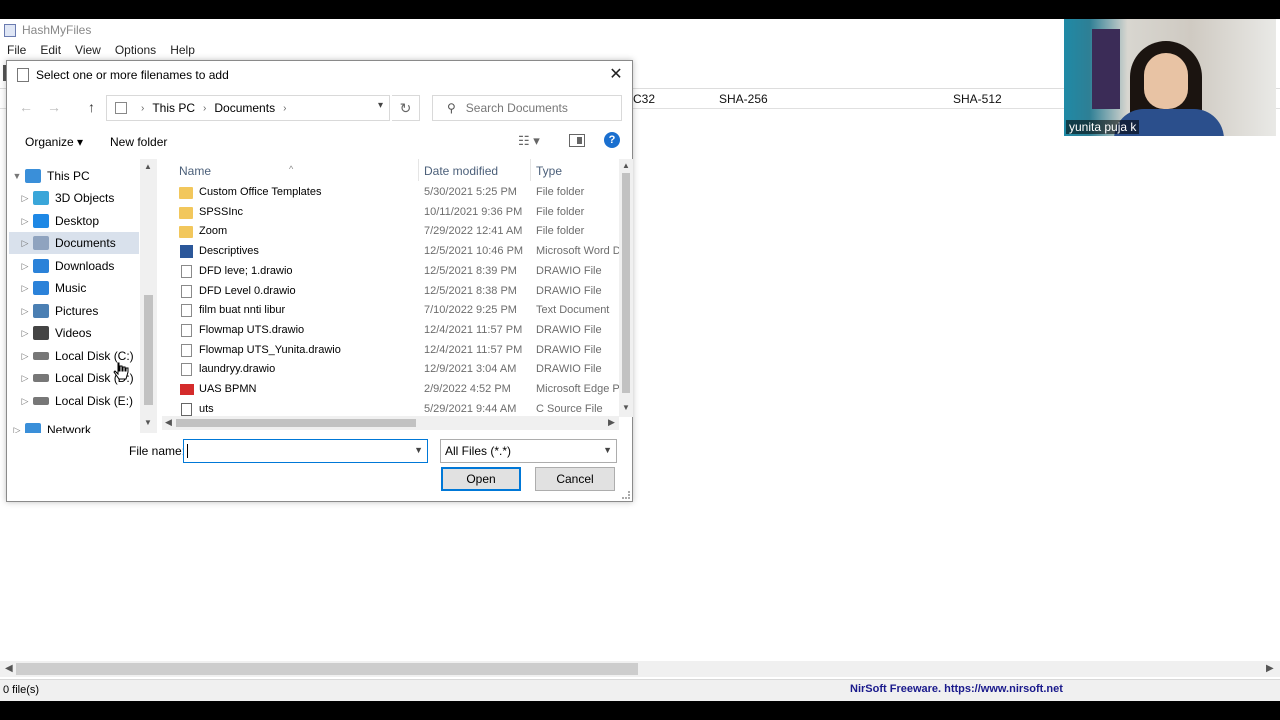 This screenshot has height=720, width=1280. Describe the element at coordinates (470, 192) in the screenshot. I see `file-date: 5/30/2021 5:25 PM` at that location.